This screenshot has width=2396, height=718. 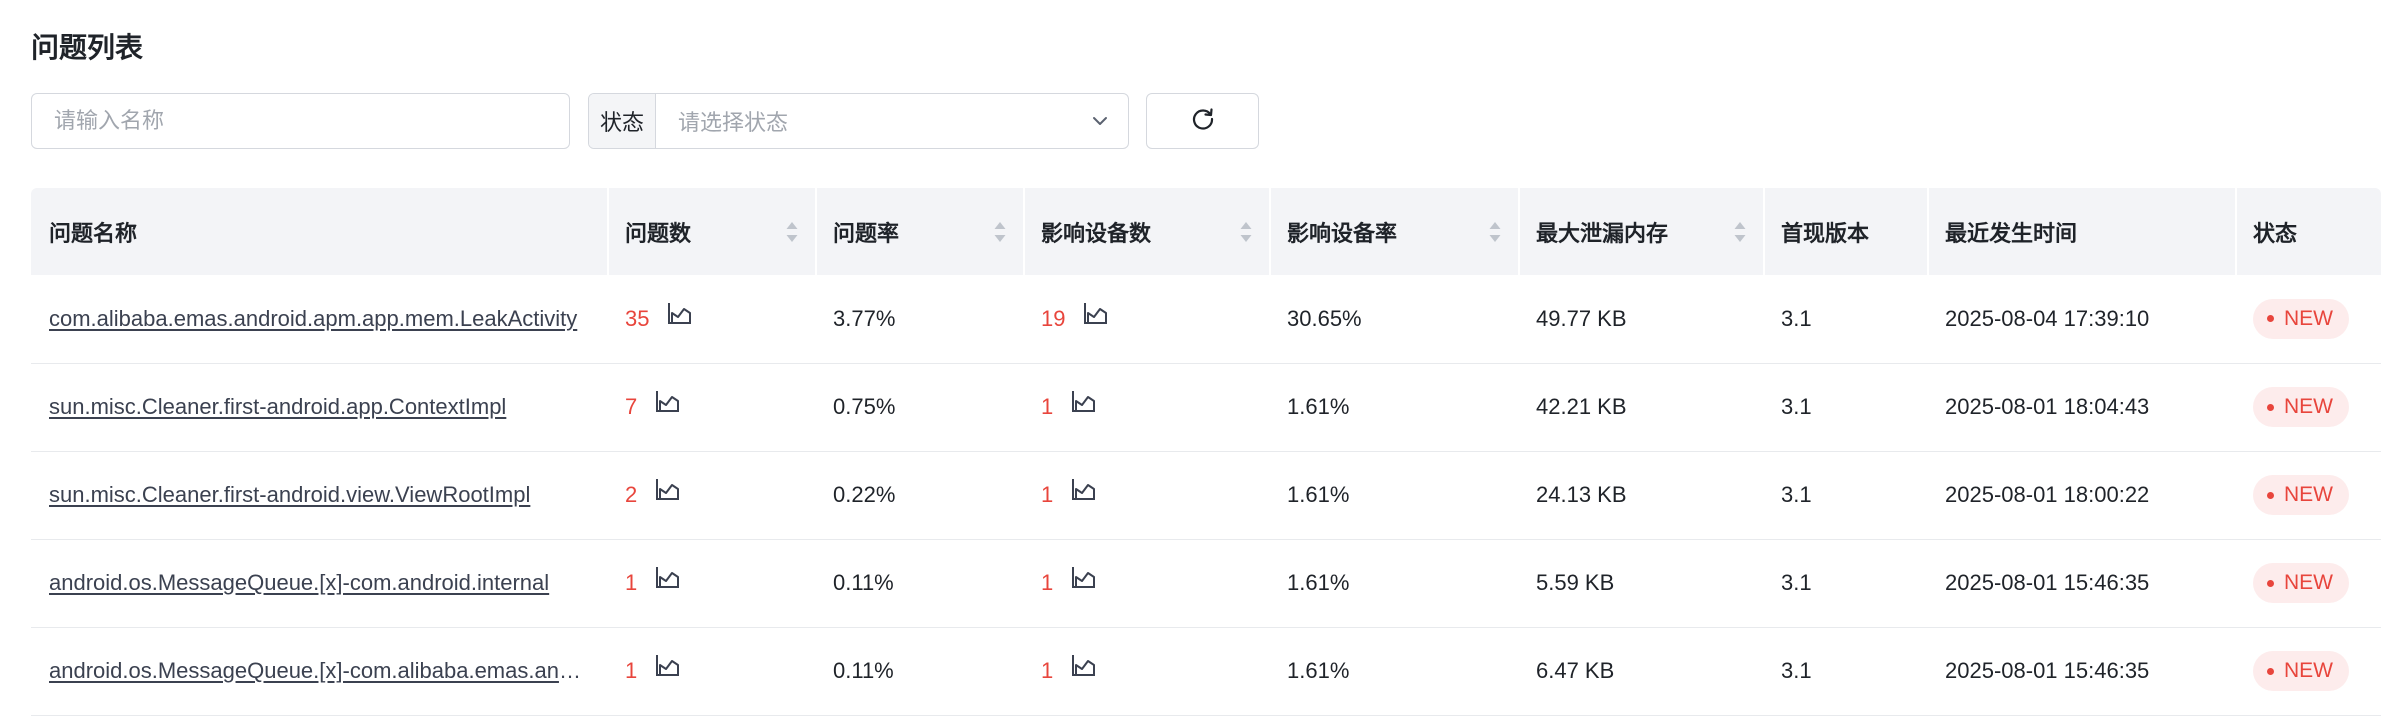 What do you see at coordinates (300, 121) in the screenshot?
I see `name-search-input` at bounding box center [300, 121].